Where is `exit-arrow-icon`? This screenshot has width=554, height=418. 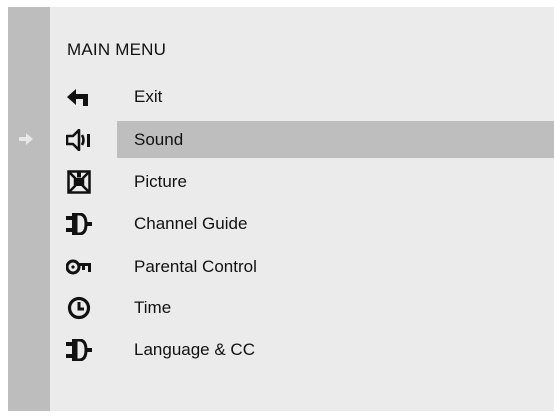 exit-arrow-icon is located at coordinates (79, 97).